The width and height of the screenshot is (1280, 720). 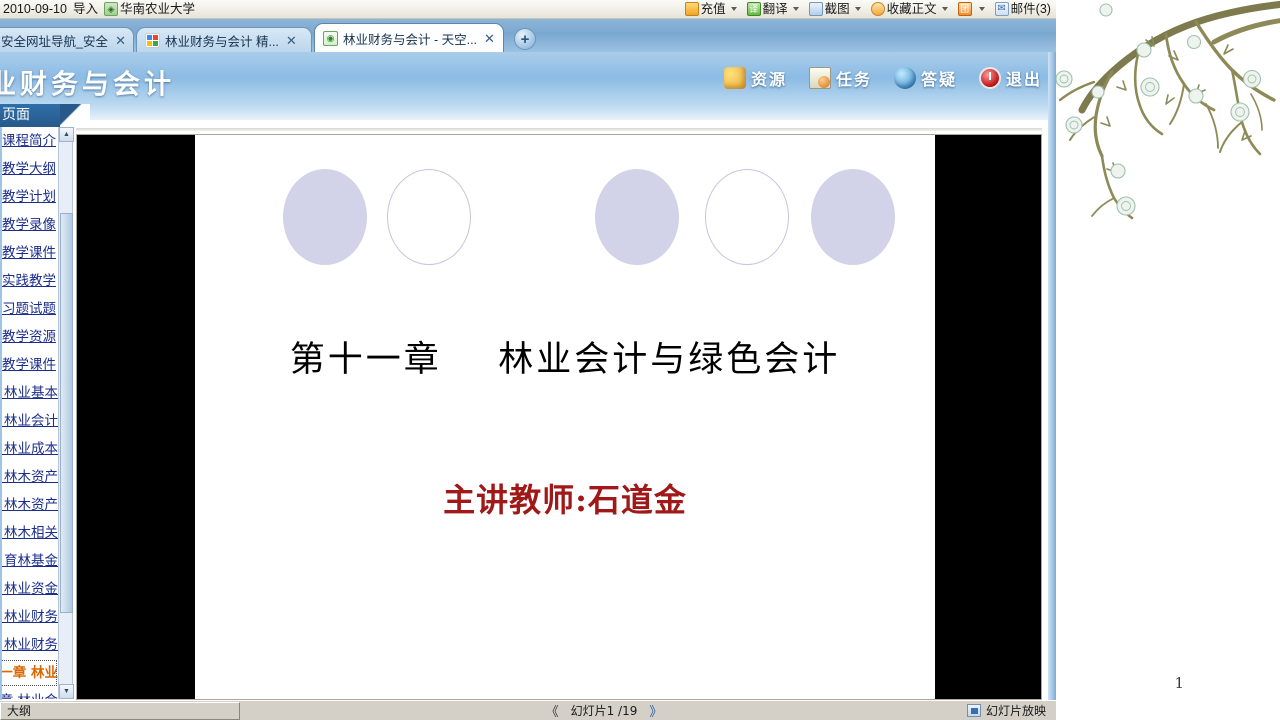 What do you see at coordinates (1001, 9) in the screenshot?
I see `mail-icon` at bounding box center [1001, 9].